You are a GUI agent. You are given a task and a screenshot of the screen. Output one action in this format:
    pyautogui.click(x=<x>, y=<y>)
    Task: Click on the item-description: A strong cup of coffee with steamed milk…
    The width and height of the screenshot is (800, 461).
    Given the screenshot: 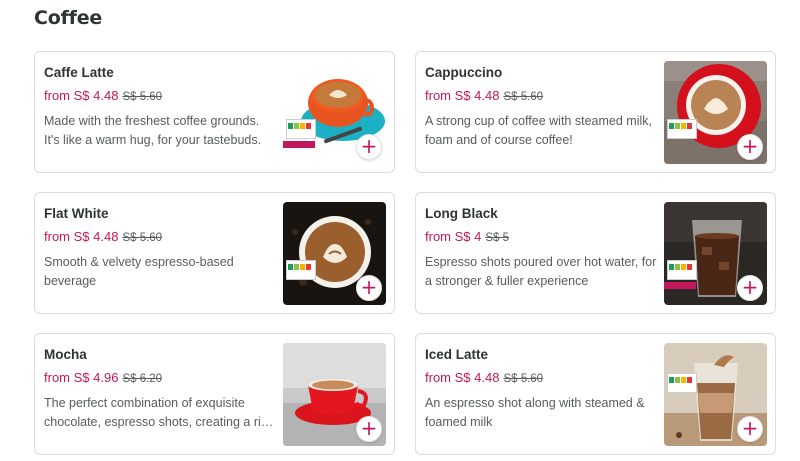 What is the action you would take?
    pyautogui.click(x=538, y=130)
    